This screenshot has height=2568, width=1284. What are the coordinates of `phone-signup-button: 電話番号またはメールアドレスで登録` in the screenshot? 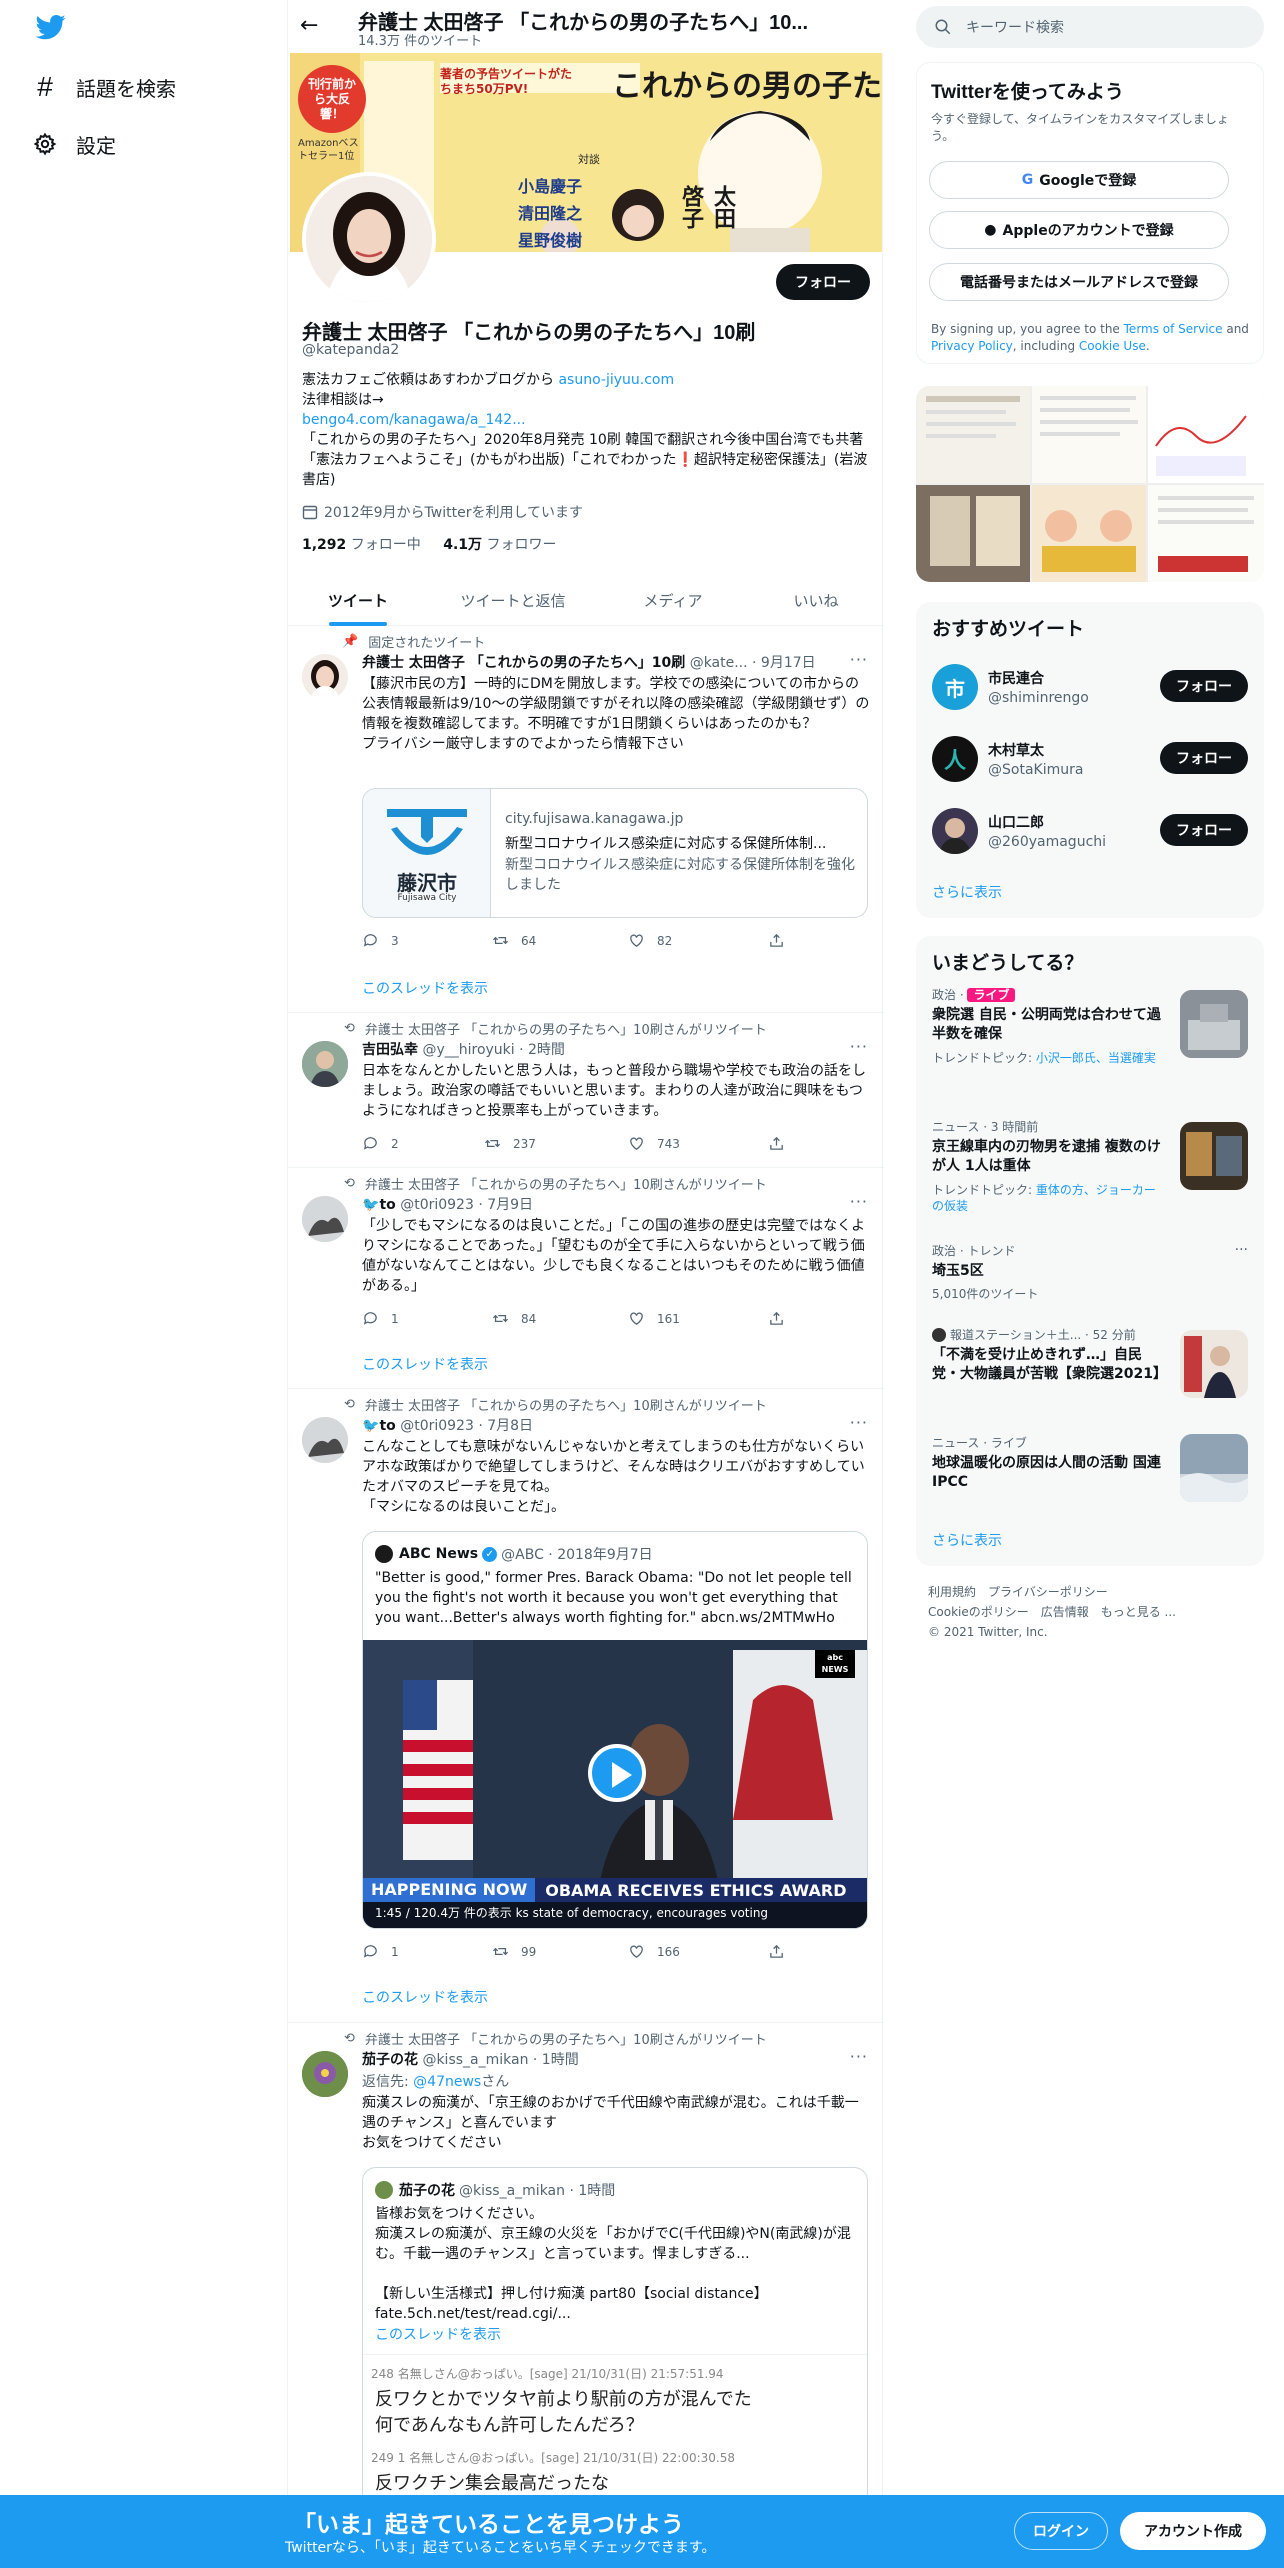 It's located at (1079, 282).